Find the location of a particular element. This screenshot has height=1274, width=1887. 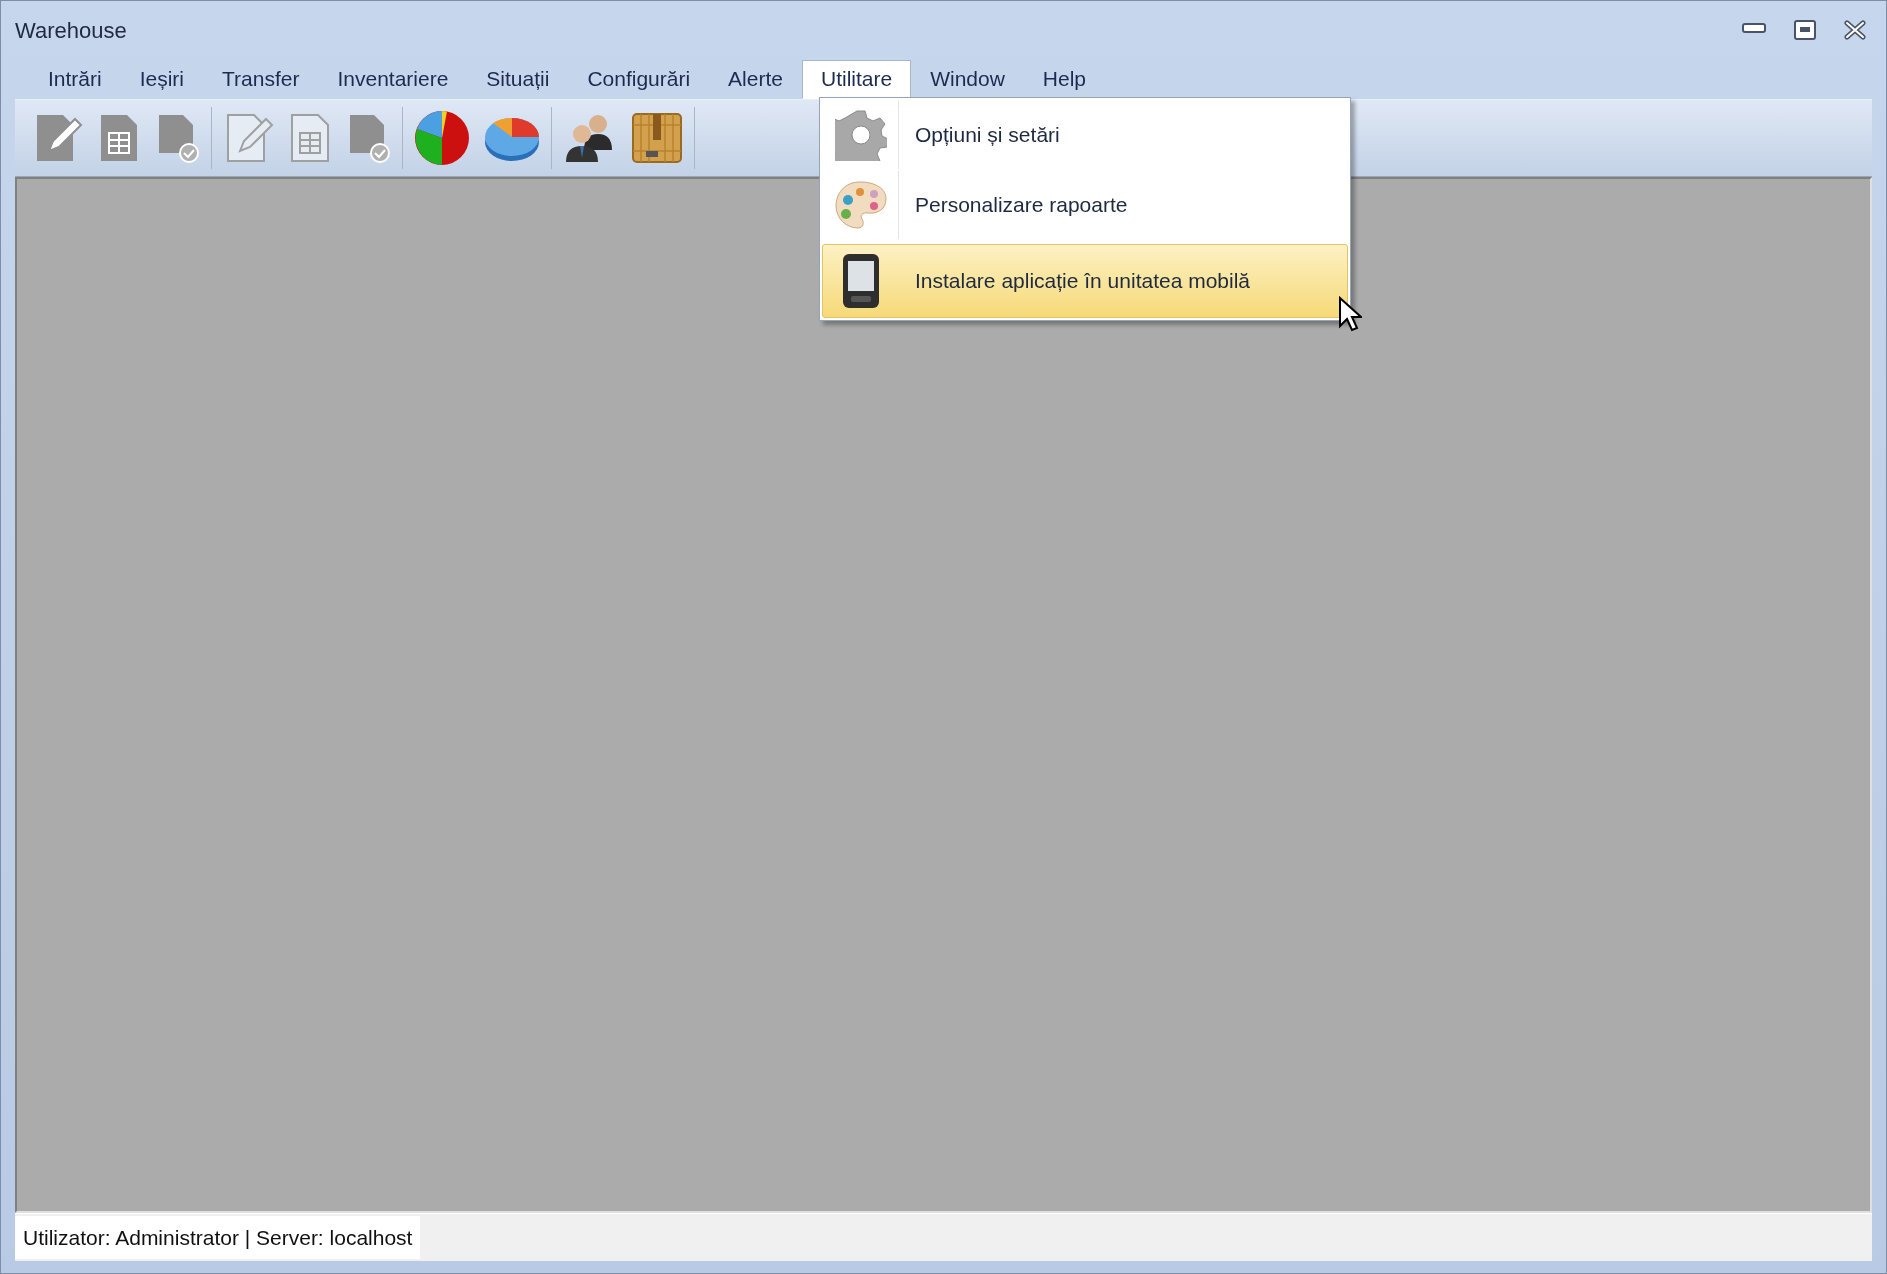

menu-item: Window is located at coordinates (967, 79).